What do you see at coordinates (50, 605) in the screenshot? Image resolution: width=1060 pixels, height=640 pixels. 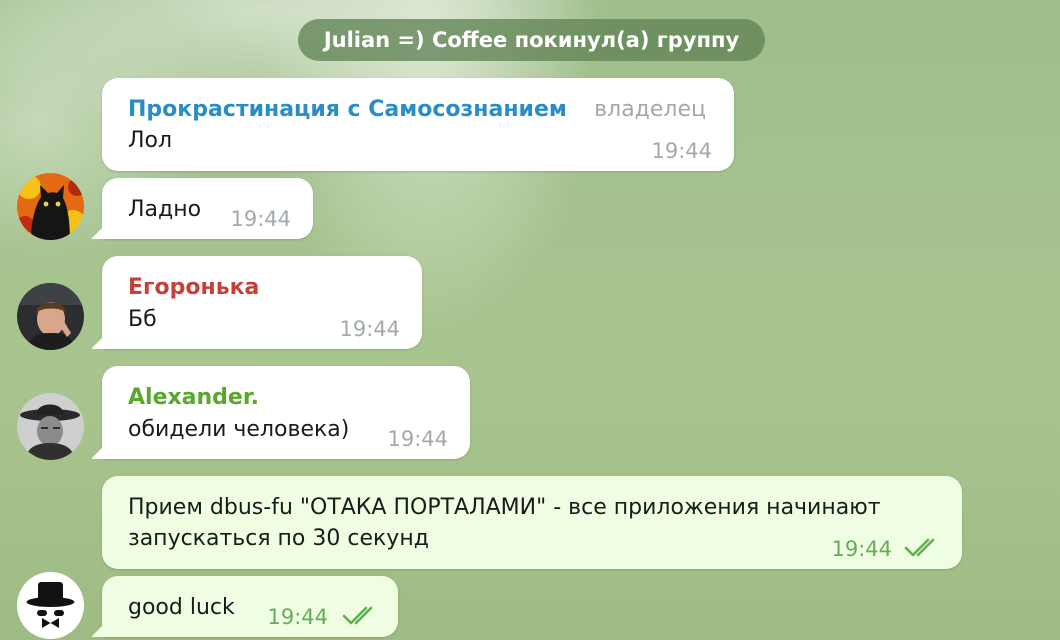 I see `gentleman-avatar` at bounding box center [50, 605].